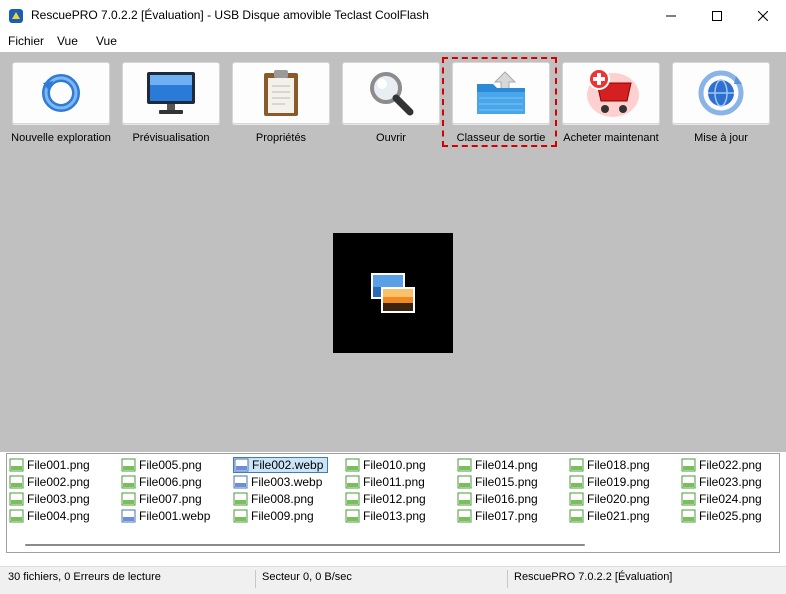 This screenshot has height=594, width=786. What do you see at coordinates (609, 516) in the screenshot?
I see `file-item: File021.png` at bounding box center [609, 516].